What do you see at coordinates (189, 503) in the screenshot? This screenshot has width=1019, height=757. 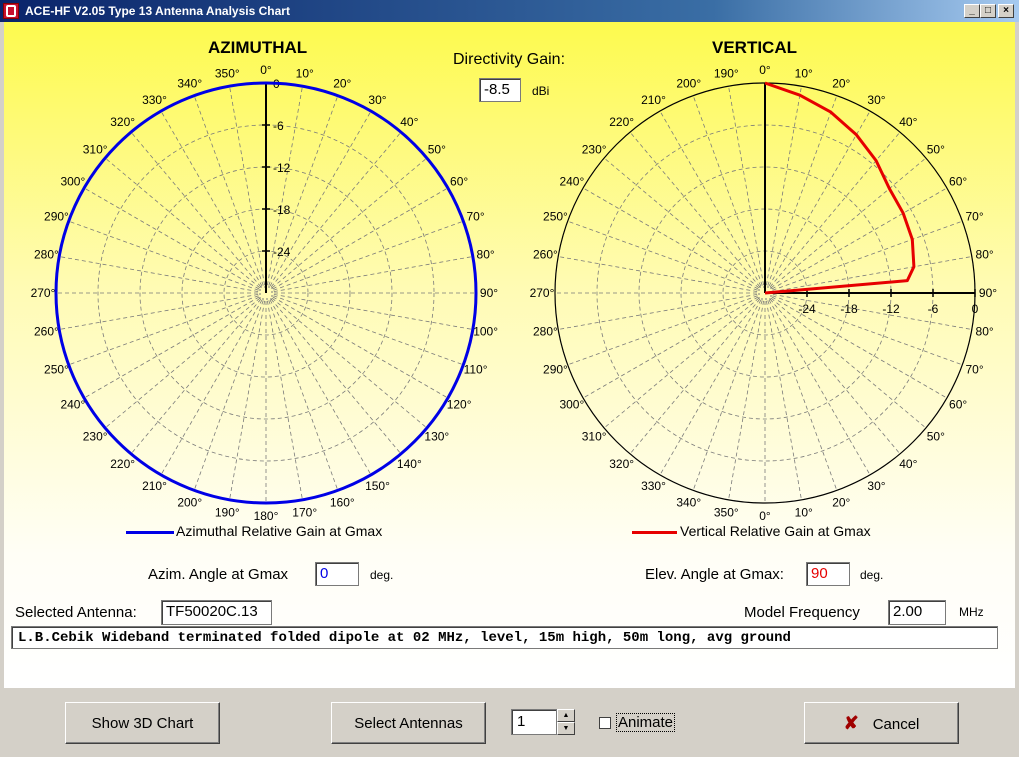 I see `azimuth-angle-label: 200°` at bounding box center [189, 503].